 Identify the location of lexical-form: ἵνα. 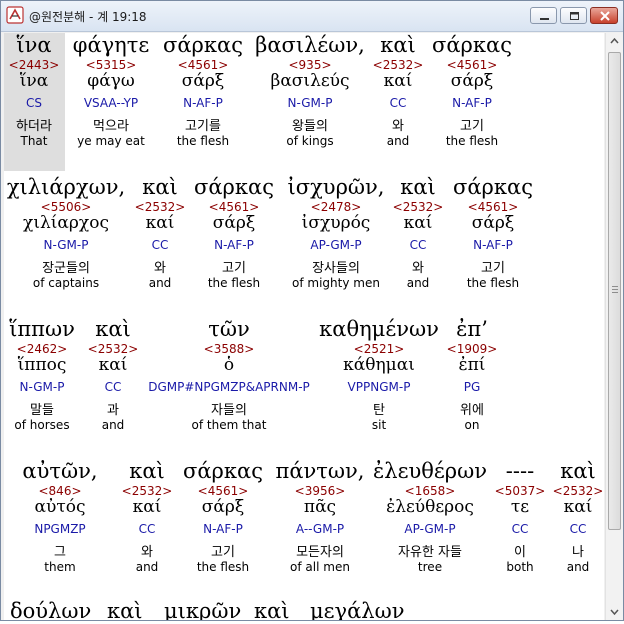
(34, 81).